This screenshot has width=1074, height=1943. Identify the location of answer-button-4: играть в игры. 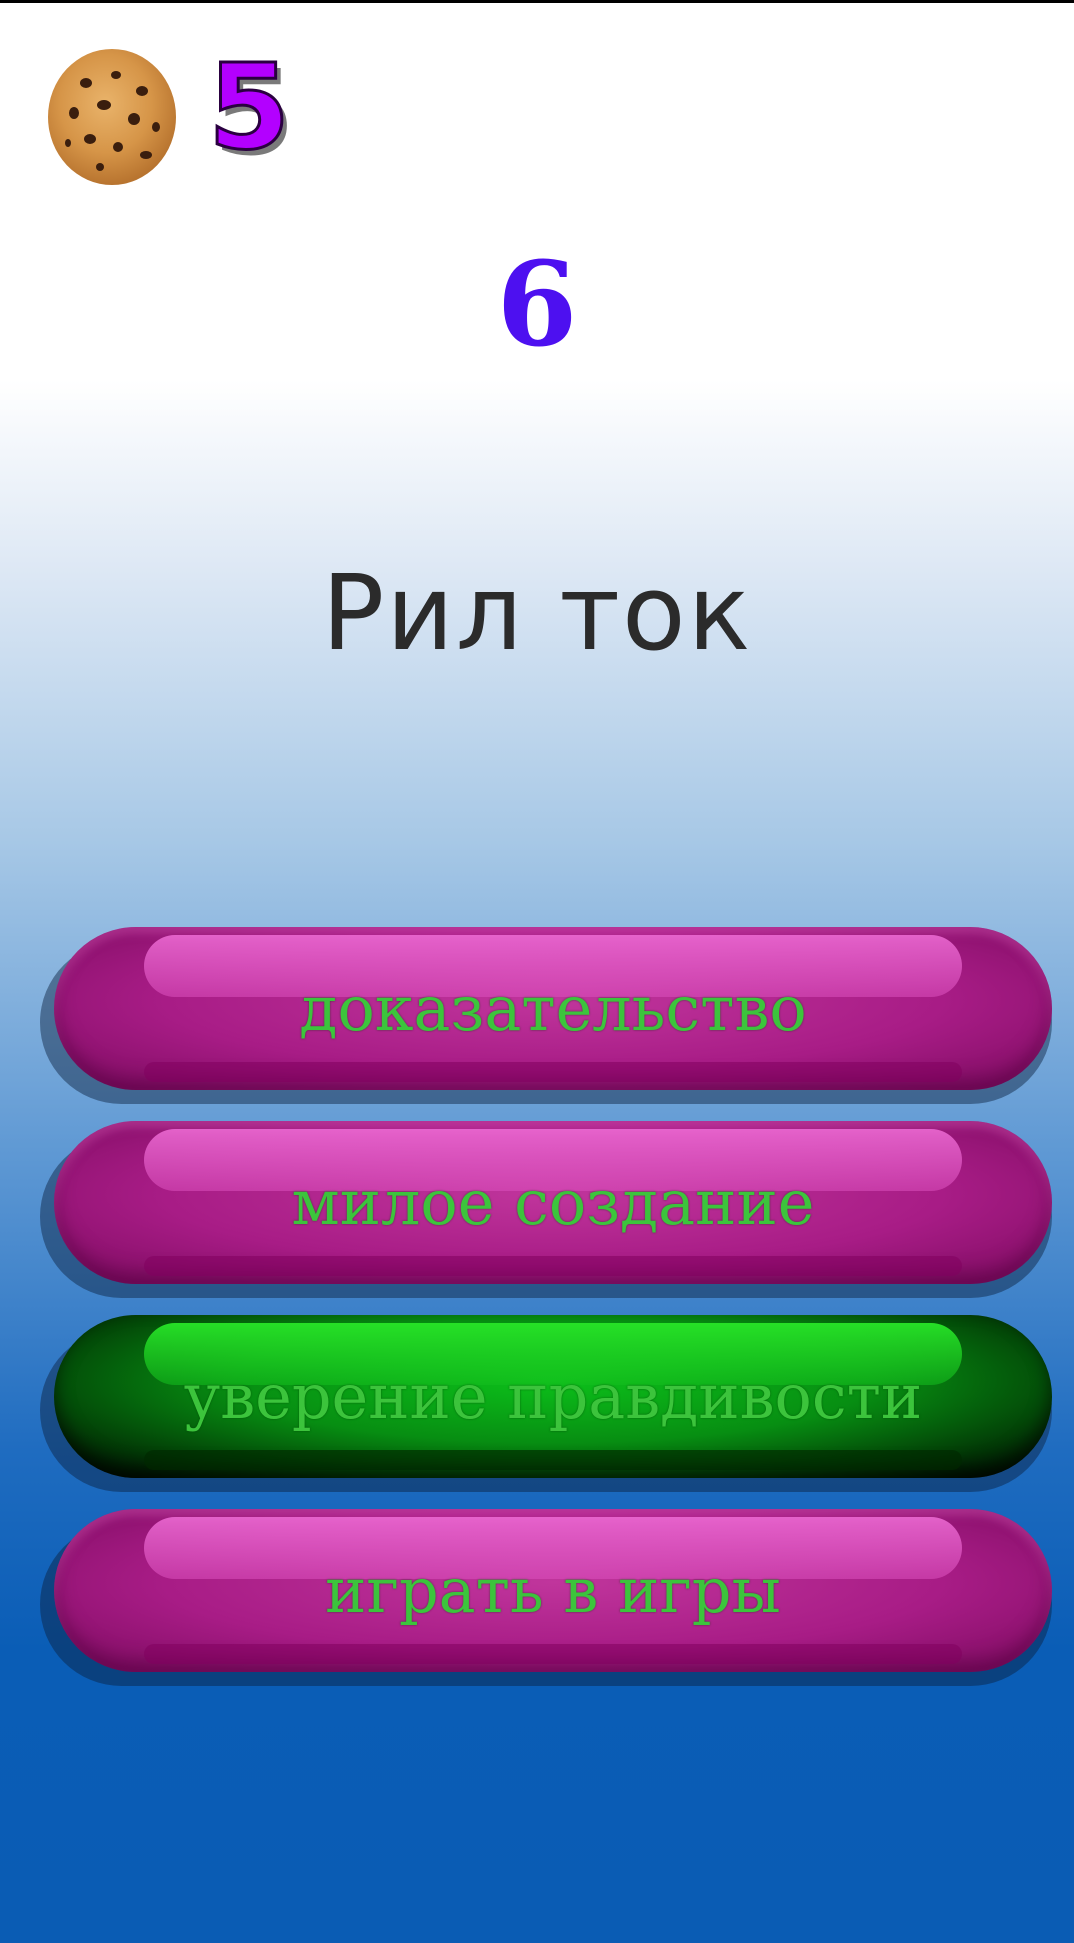
(546, 1597).